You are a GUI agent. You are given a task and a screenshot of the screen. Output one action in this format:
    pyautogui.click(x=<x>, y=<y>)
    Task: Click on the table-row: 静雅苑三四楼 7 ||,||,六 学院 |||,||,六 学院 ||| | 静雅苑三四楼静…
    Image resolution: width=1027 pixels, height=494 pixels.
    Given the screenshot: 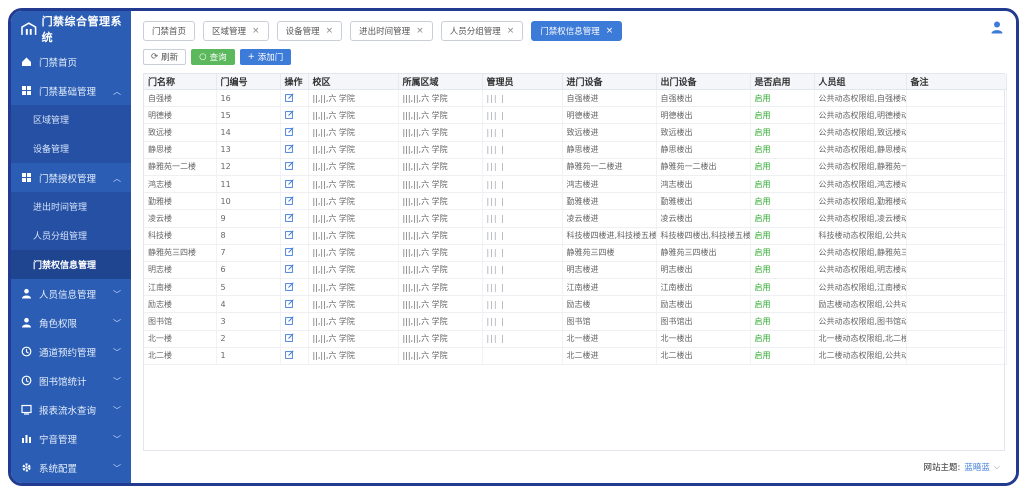 What is the action you would take?
    pyautogui.click(x=575, y=253)
    